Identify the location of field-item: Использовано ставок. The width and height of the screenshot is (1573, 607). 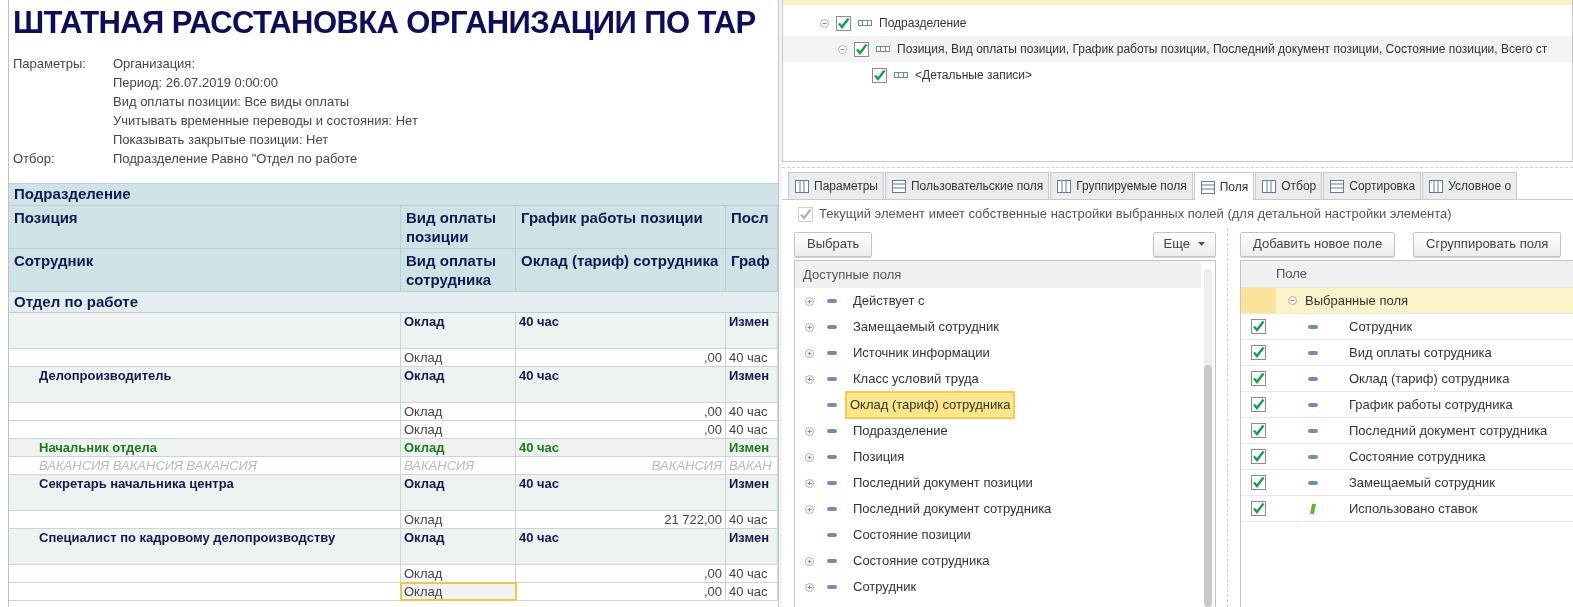
(1413, 508).